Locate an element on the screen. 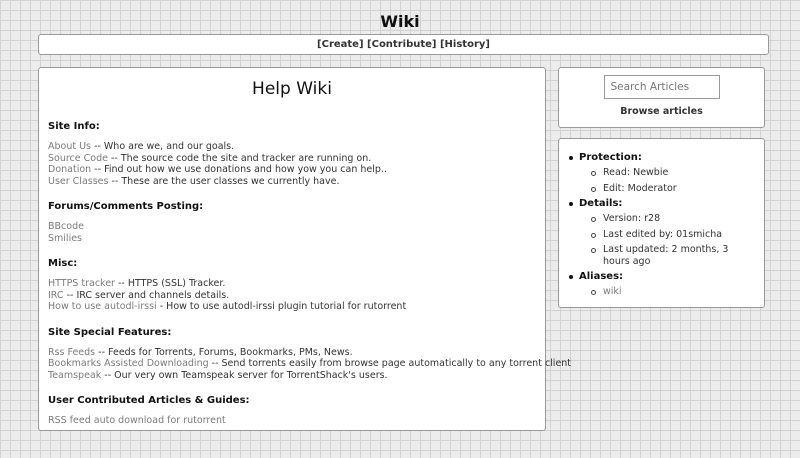 The width and height of the screenshot is (800, 458). version-info: Version: r28 is located at coordinates (666, 219).